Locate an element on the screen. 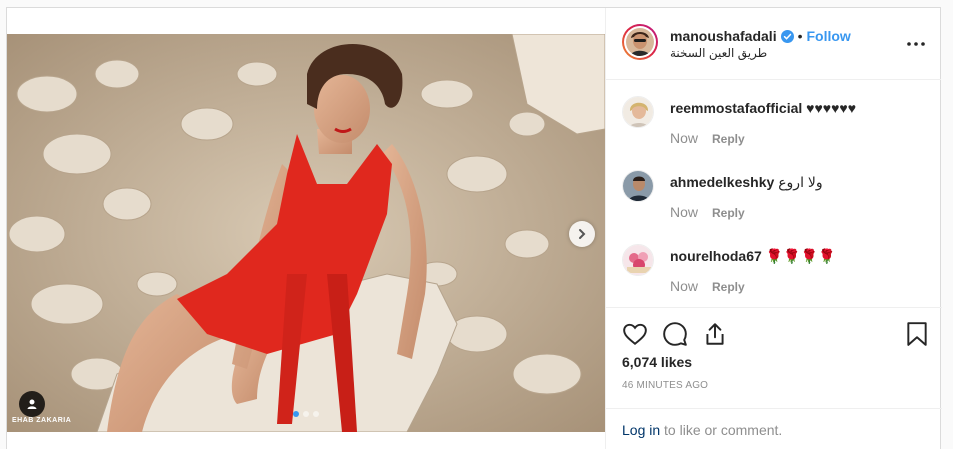 This screenshot has height=449, width=953. next-photo-button is located at coordinates (582, 234).